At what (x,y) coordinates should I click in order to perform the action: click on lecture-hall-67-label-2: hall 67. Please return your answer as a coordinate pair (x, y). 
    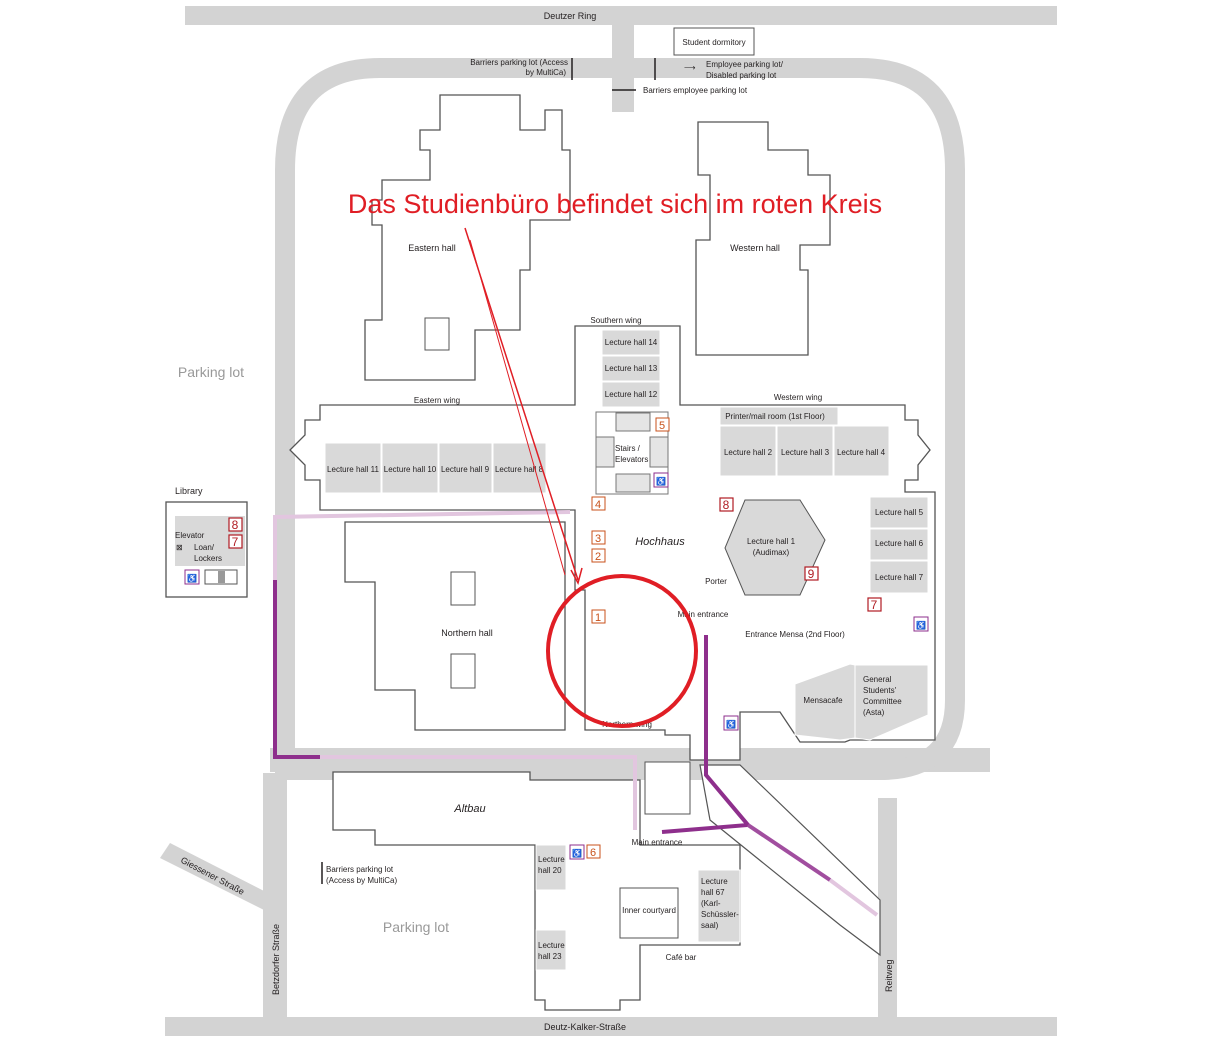
    Looking at the image, I should click on (713, 892).